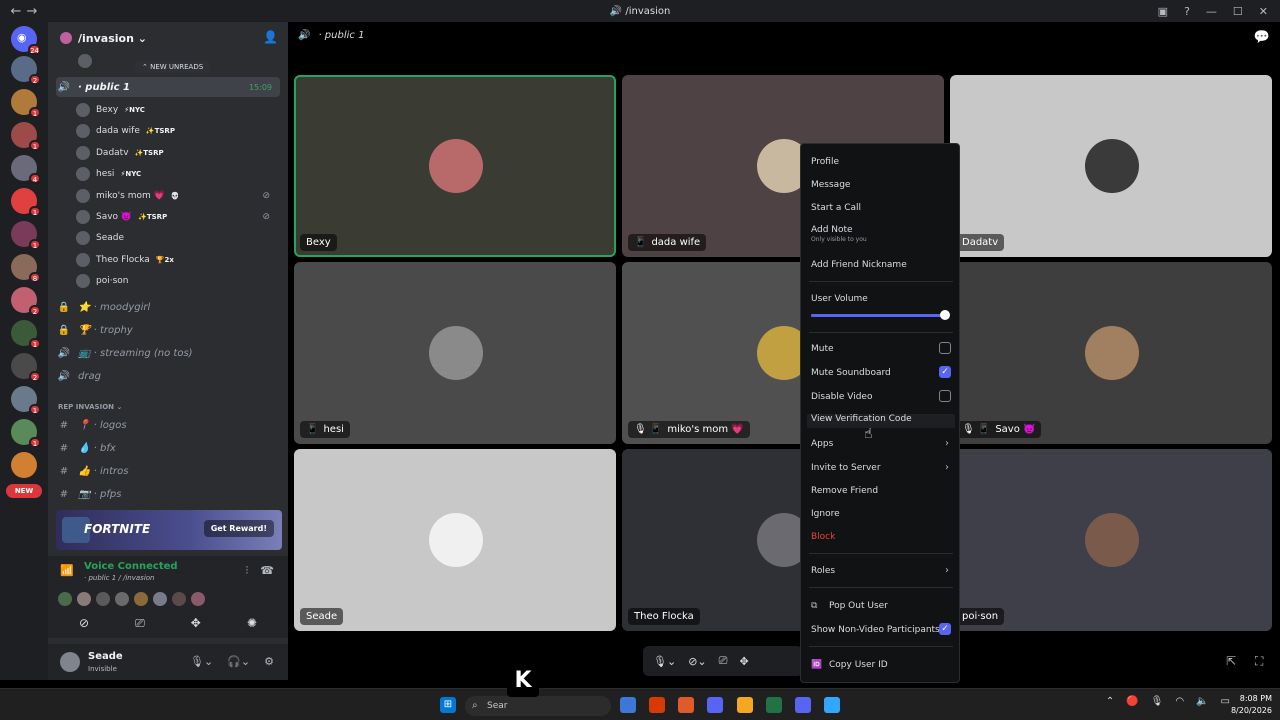 The image size is (1280, 720). I want to click on headphones-icon: 🎧⌄, so click(238, 661).